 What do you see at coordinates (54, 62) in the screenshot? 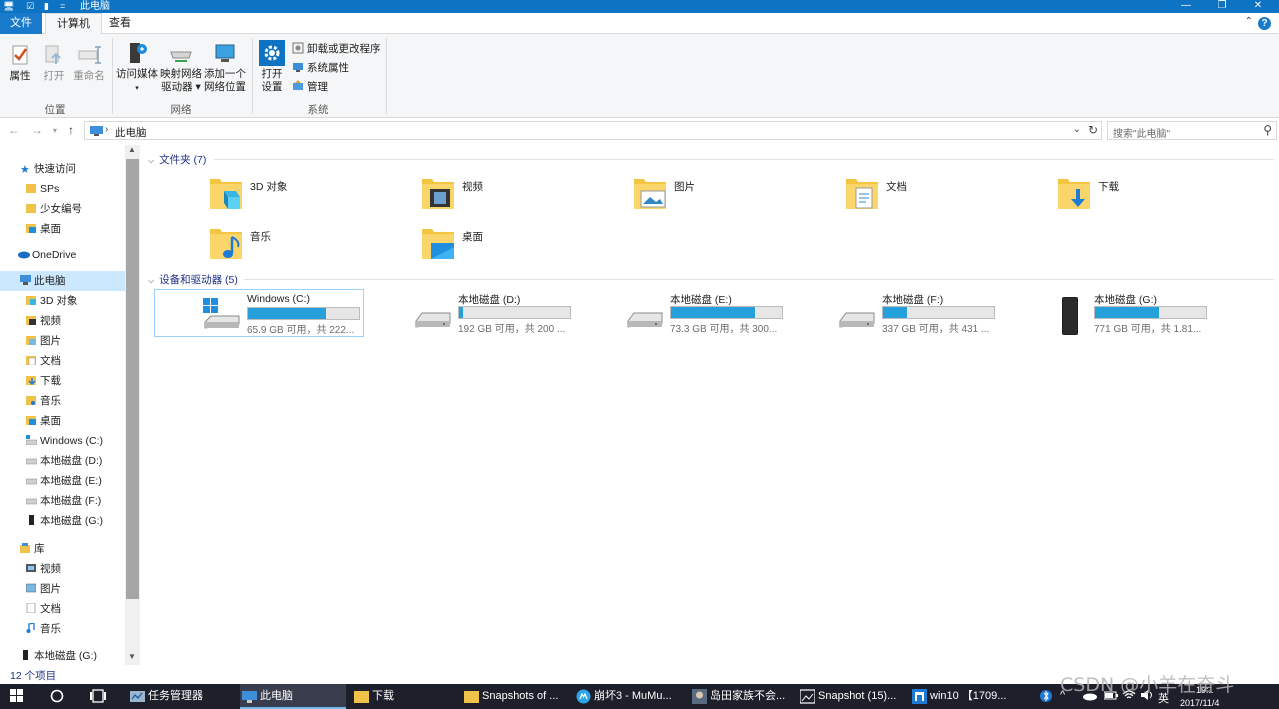
I see `open-button: 打开` at bounding box center [54, 62].